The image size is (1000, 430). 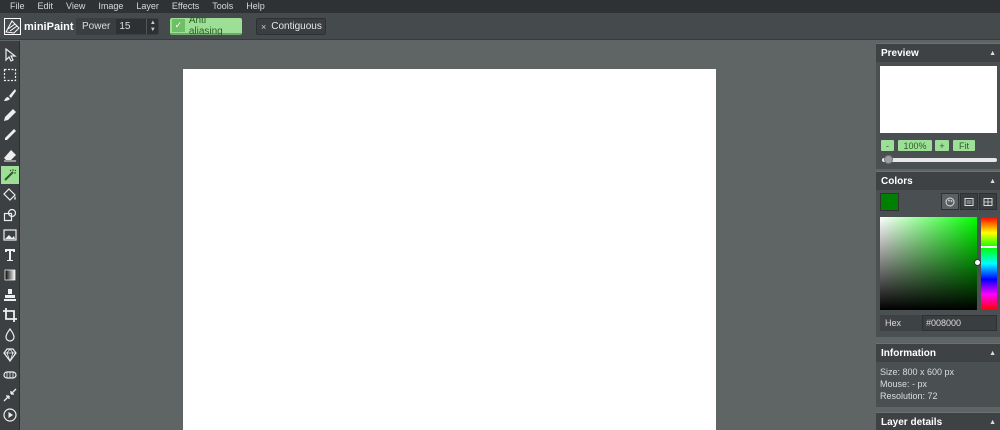 I want to click on tool-desaturate, so click(x=10, y=375).